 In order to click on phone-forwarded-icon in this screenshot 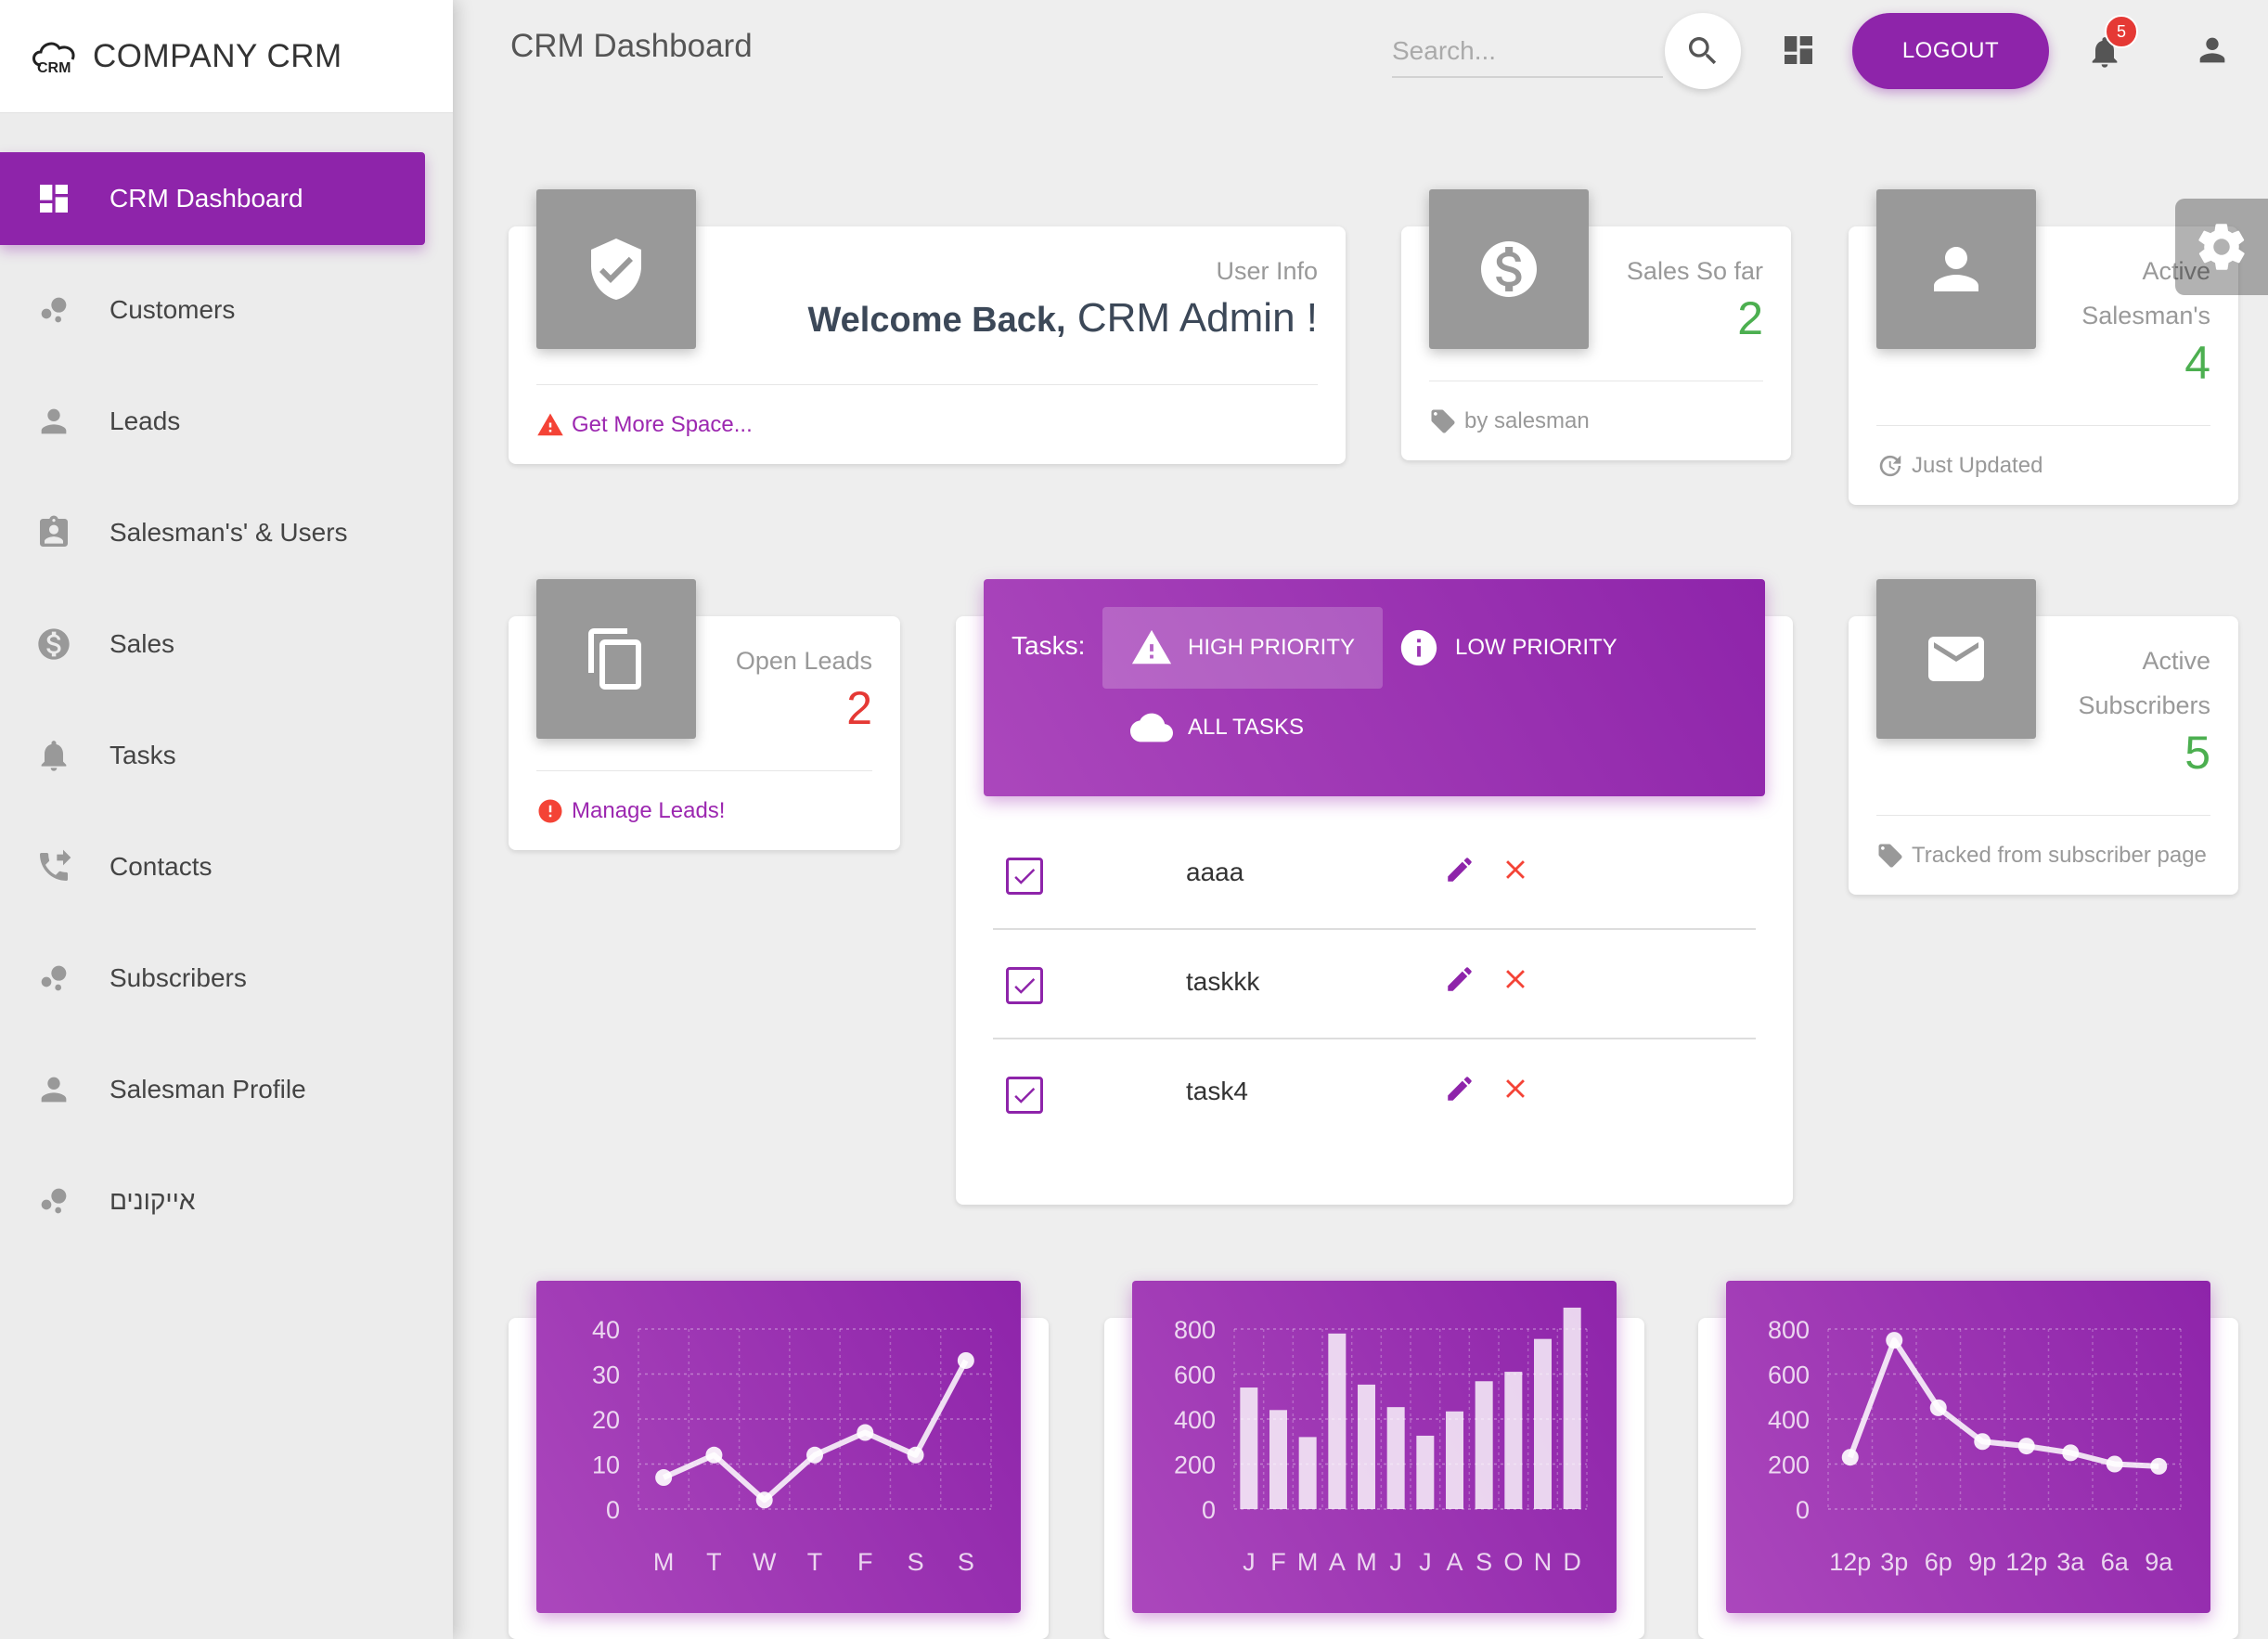, I will do `click(53, 866)`.